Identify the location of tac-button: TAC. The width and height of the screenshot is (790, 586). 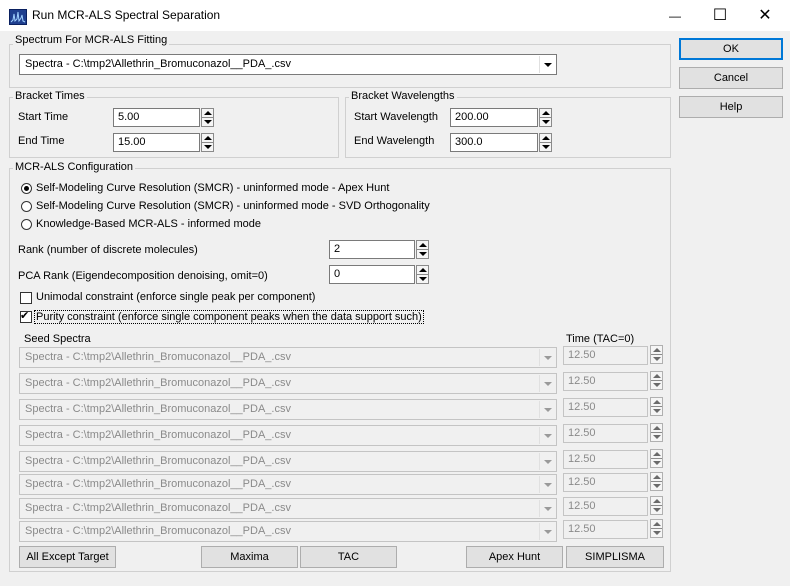
(348, 557).